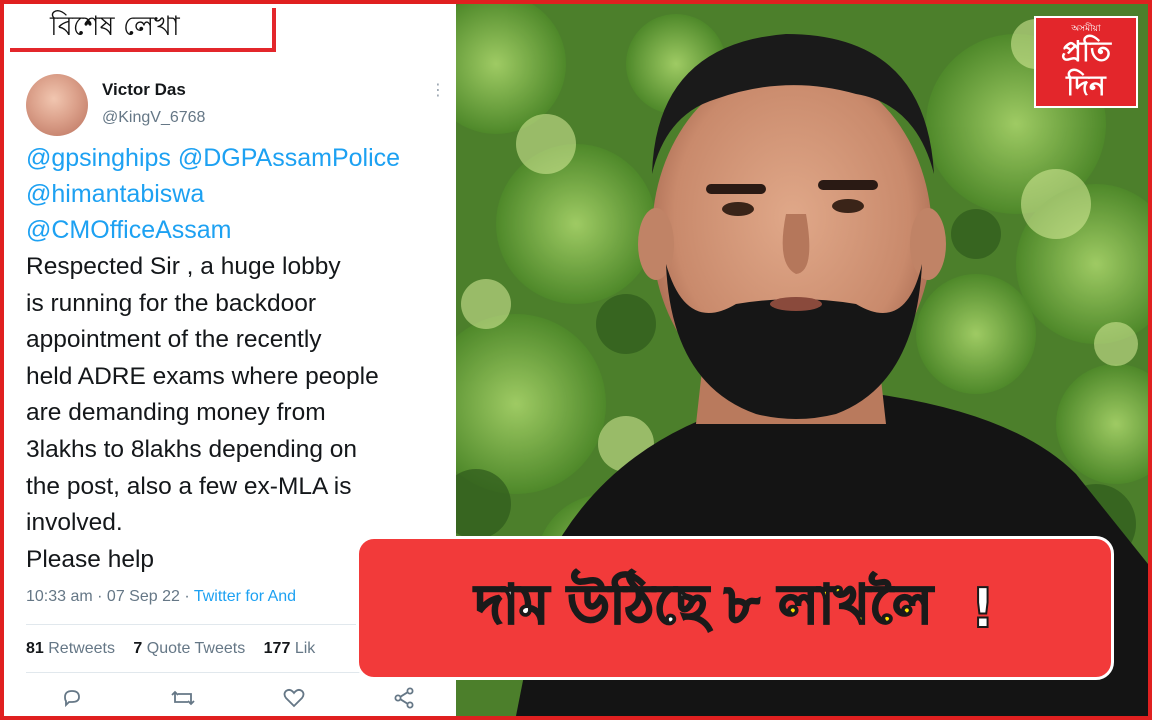 Image resolution: width=1152 pixels, height=720 pixels. What do you see at coordinates (290, 648) in the screenshot?
I see `likes-stat: 177 Lik` at bounding box center [290, 648].